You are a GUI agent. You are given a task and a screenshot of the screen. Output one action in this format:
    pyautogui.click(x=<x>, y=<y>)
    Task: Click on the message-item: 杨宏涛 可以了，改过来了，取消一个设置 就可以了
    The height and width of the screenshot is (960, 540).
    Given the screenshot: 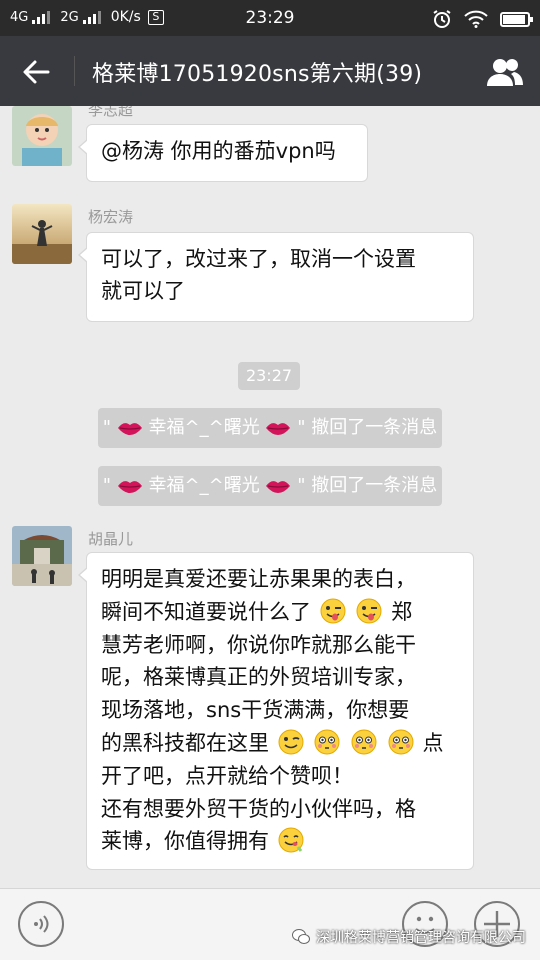 What is the action you would take?
    pyautogui.click(x=270, y=266)
    